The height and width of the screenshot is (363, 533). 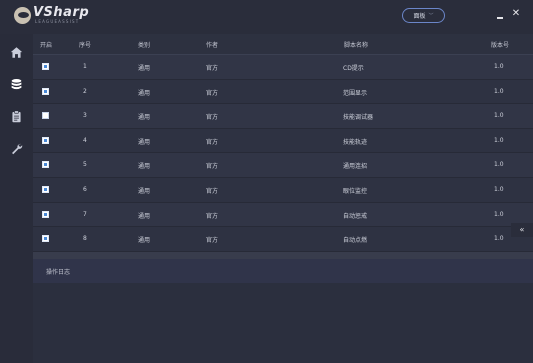 What do you see at coordinates (283, 44) in the screenshot?
I see `table-header: 开启 序号 类别 作者 脚本名称 版本号` at bounding box center [283, 44].